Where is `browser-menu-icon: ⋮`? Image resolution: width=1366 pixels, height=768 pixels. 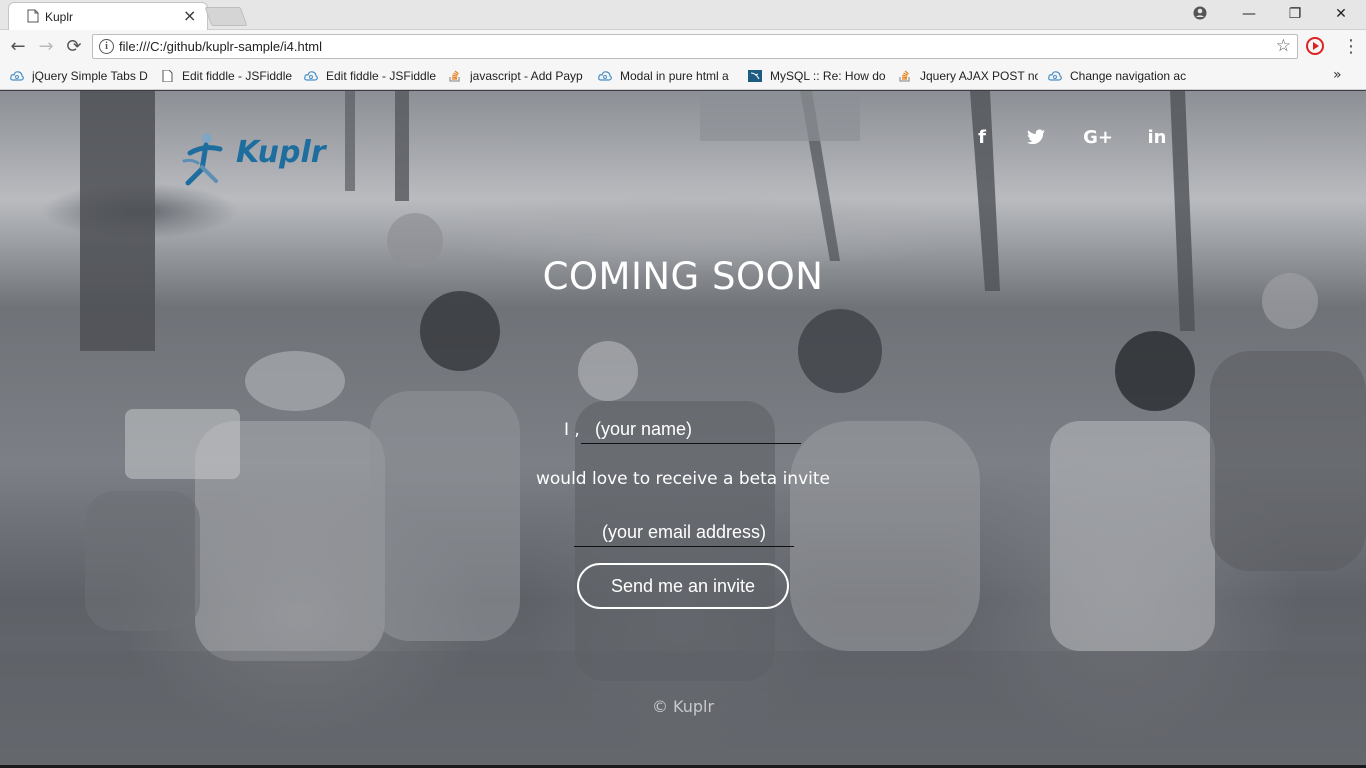
browser-menu-icon: ⋮ is located at coordinates (1351, 46).